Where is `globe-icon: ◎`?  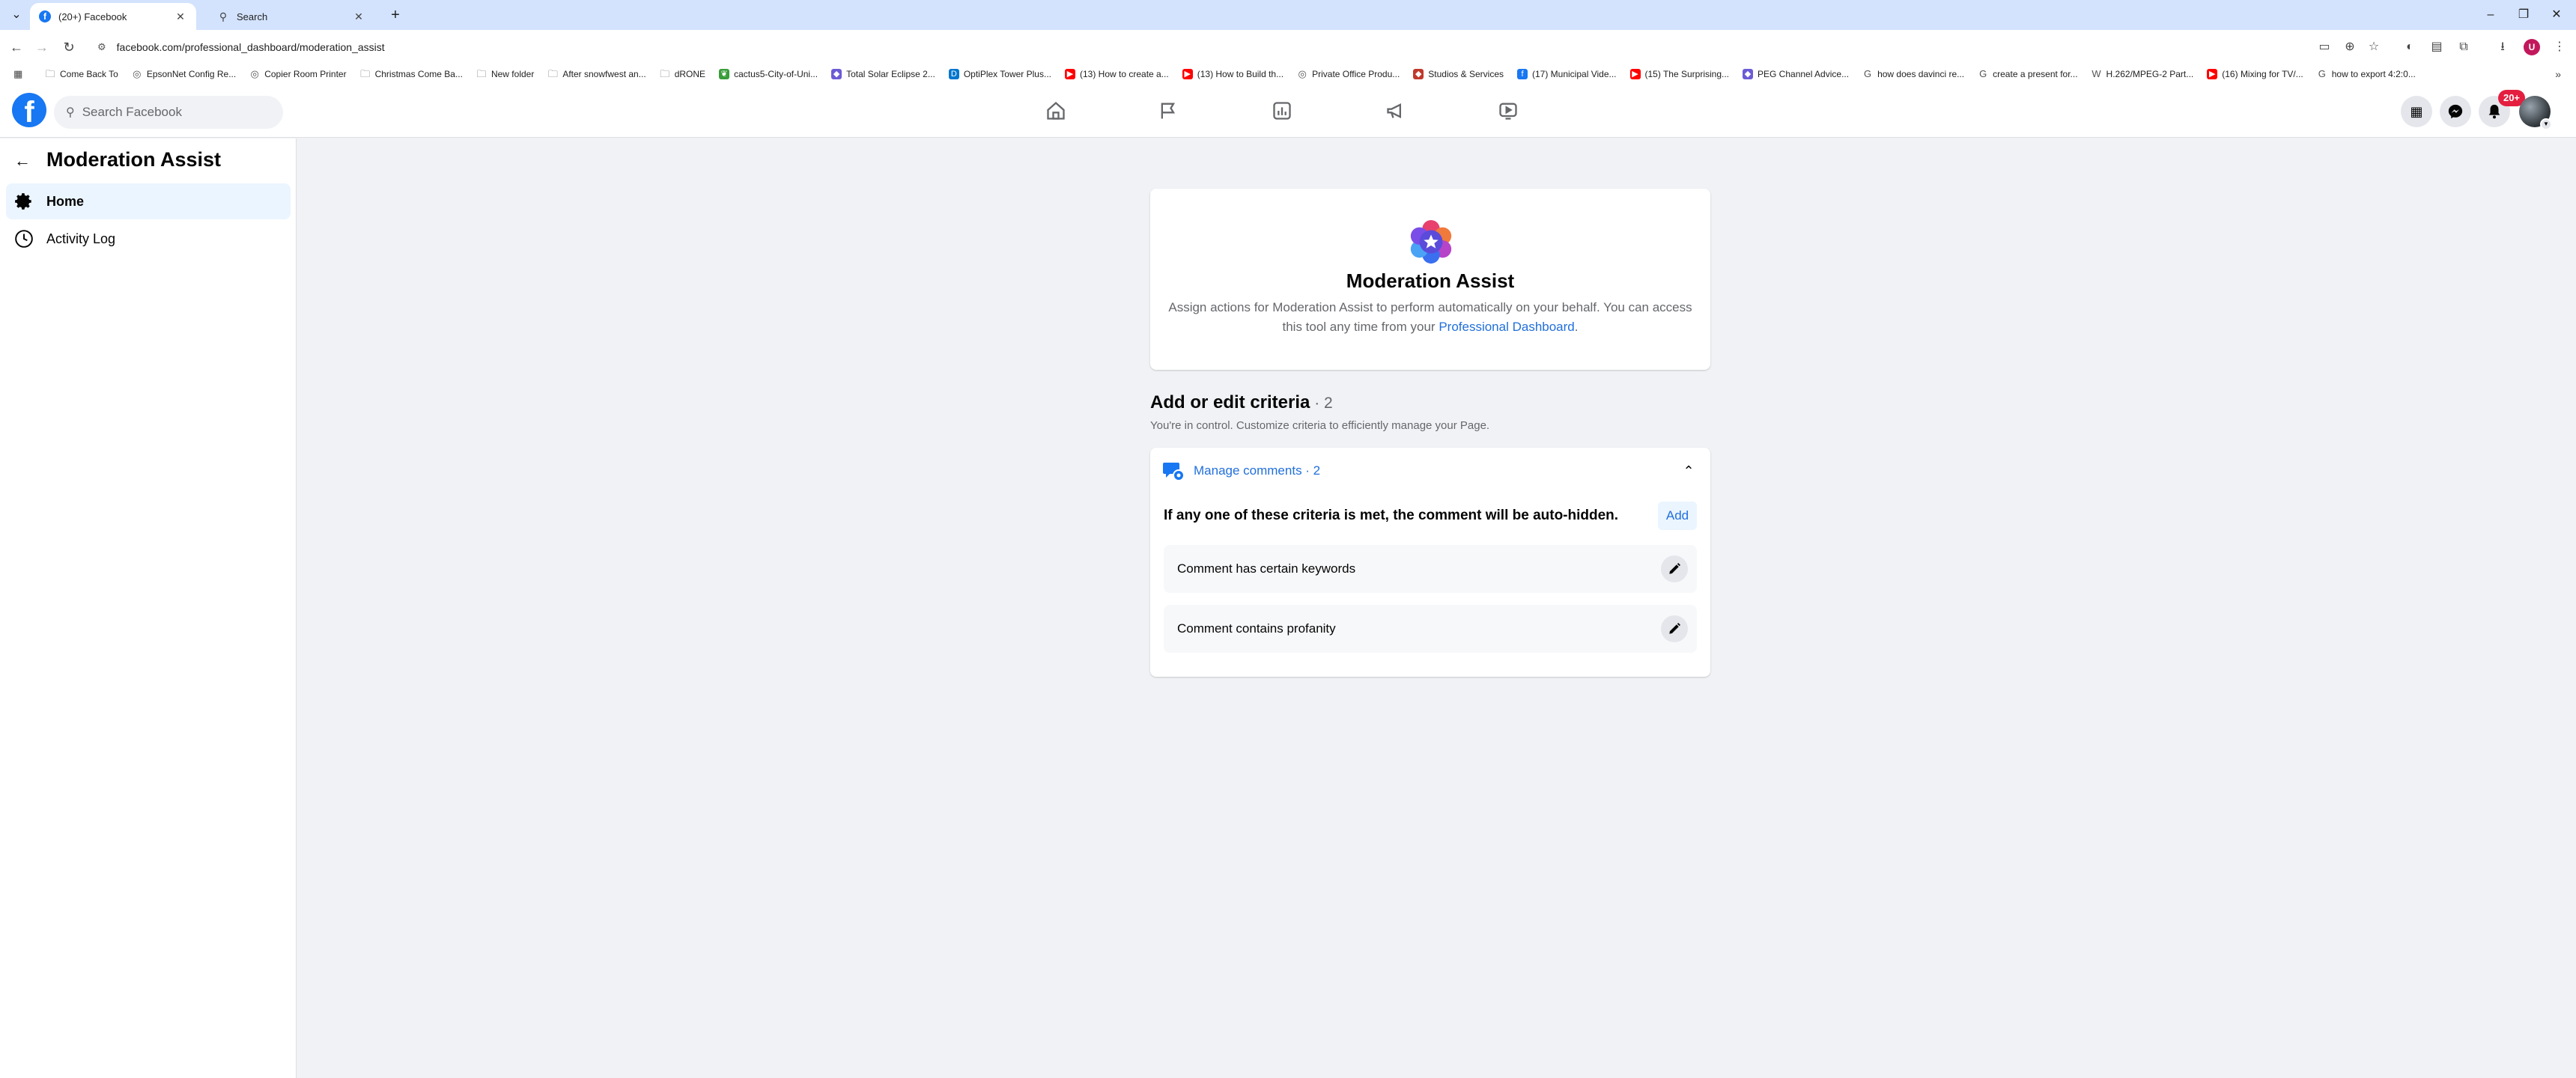 globe-icon: ◎ is located at coordinates (254, 73).